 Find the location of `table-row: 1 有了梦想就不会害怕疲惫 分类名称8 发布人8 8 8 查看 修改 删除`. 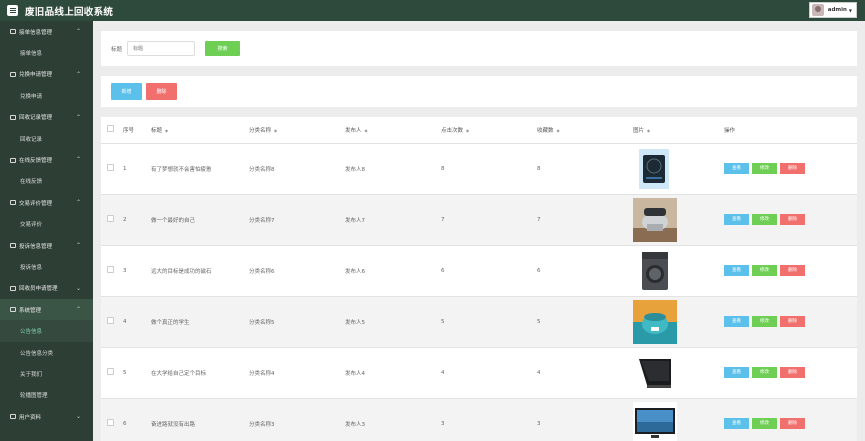

table-row: 1 有了梦想就不会害怕疲惫 分类名称8 发布人8 8 8 查看 修改 删除 is located at coordinates (479, 169).